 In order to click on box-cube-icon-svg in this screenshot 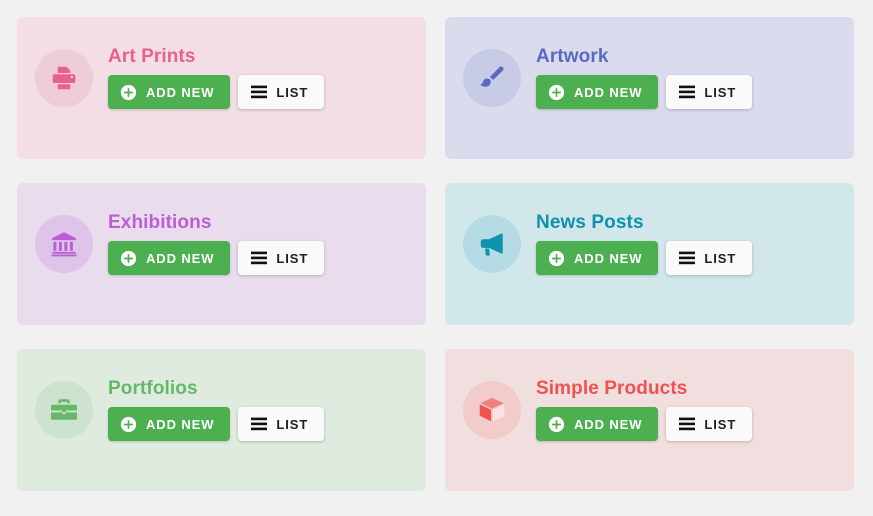, I will do `click(492, 409)`.